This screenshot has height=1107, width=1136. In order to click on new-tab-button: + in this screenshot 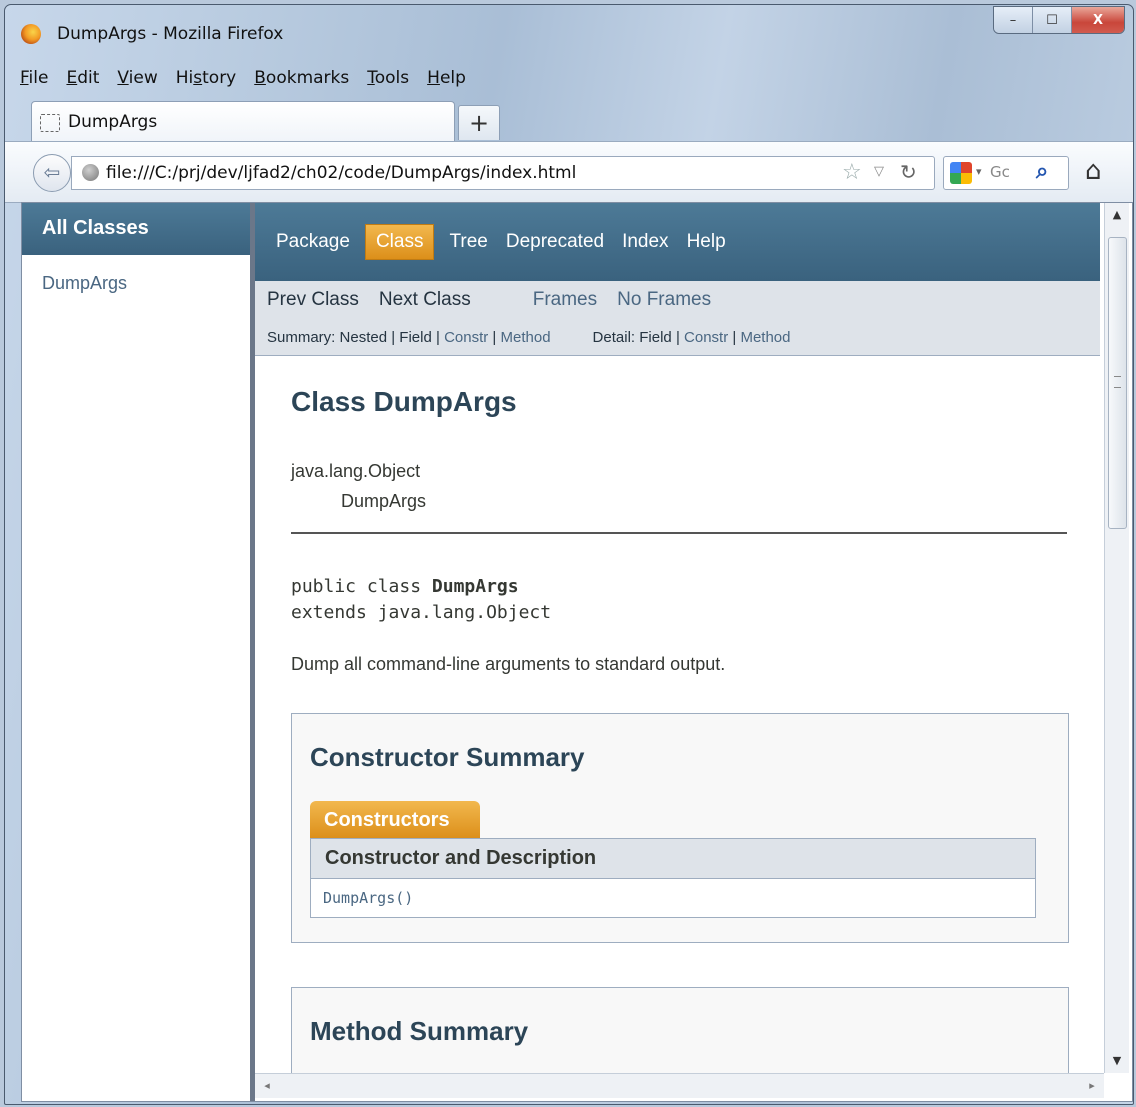, I will do `click(479, 122)`.